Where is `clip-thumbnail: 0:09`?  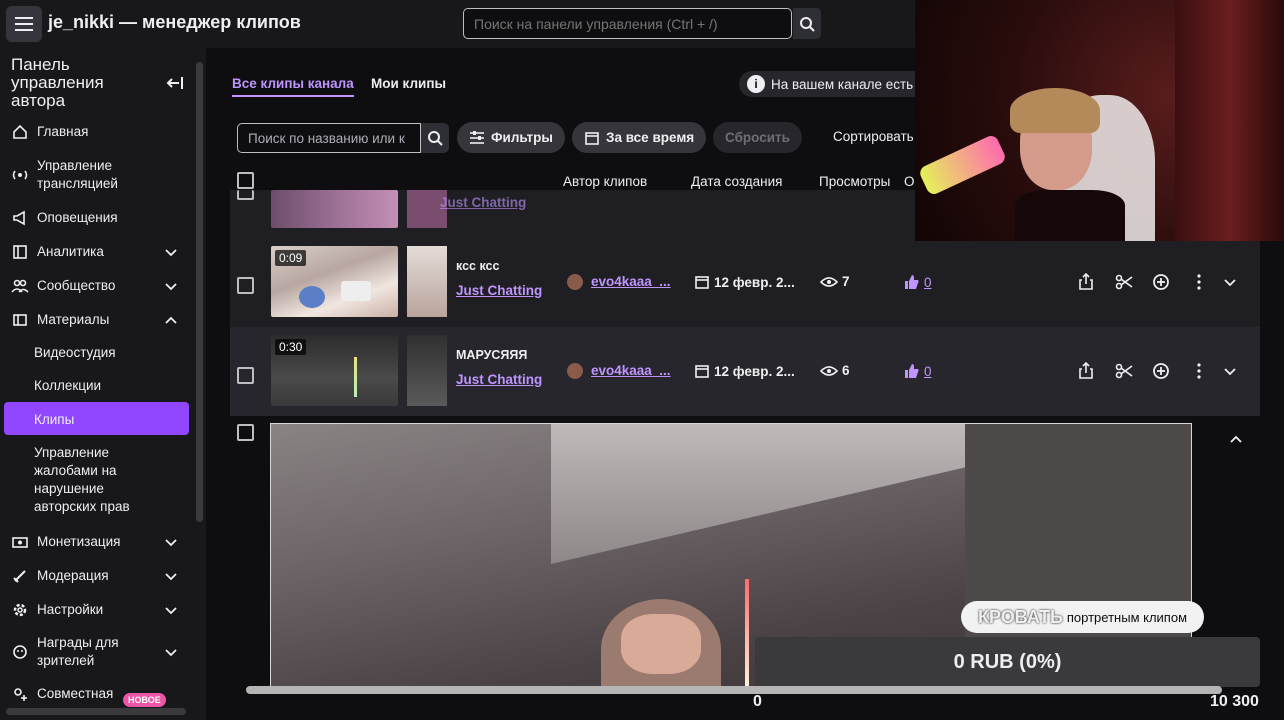 clip-thumbnail: 0:09 is located at coordinates (334, 281).